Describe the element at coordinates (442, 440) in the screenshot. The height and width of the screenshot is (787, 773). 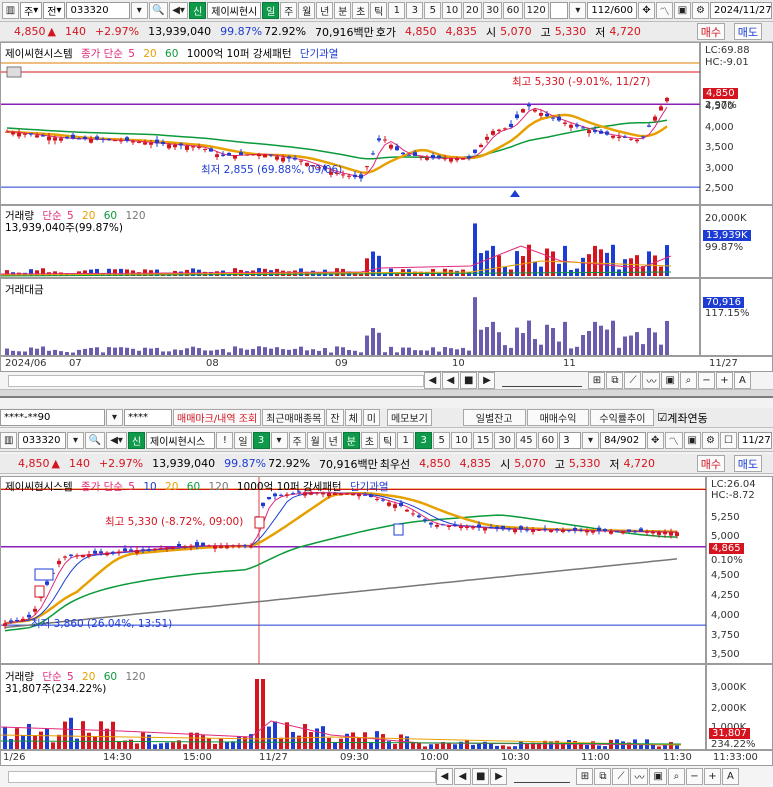
I see `minute-5-button: 5` at that location.